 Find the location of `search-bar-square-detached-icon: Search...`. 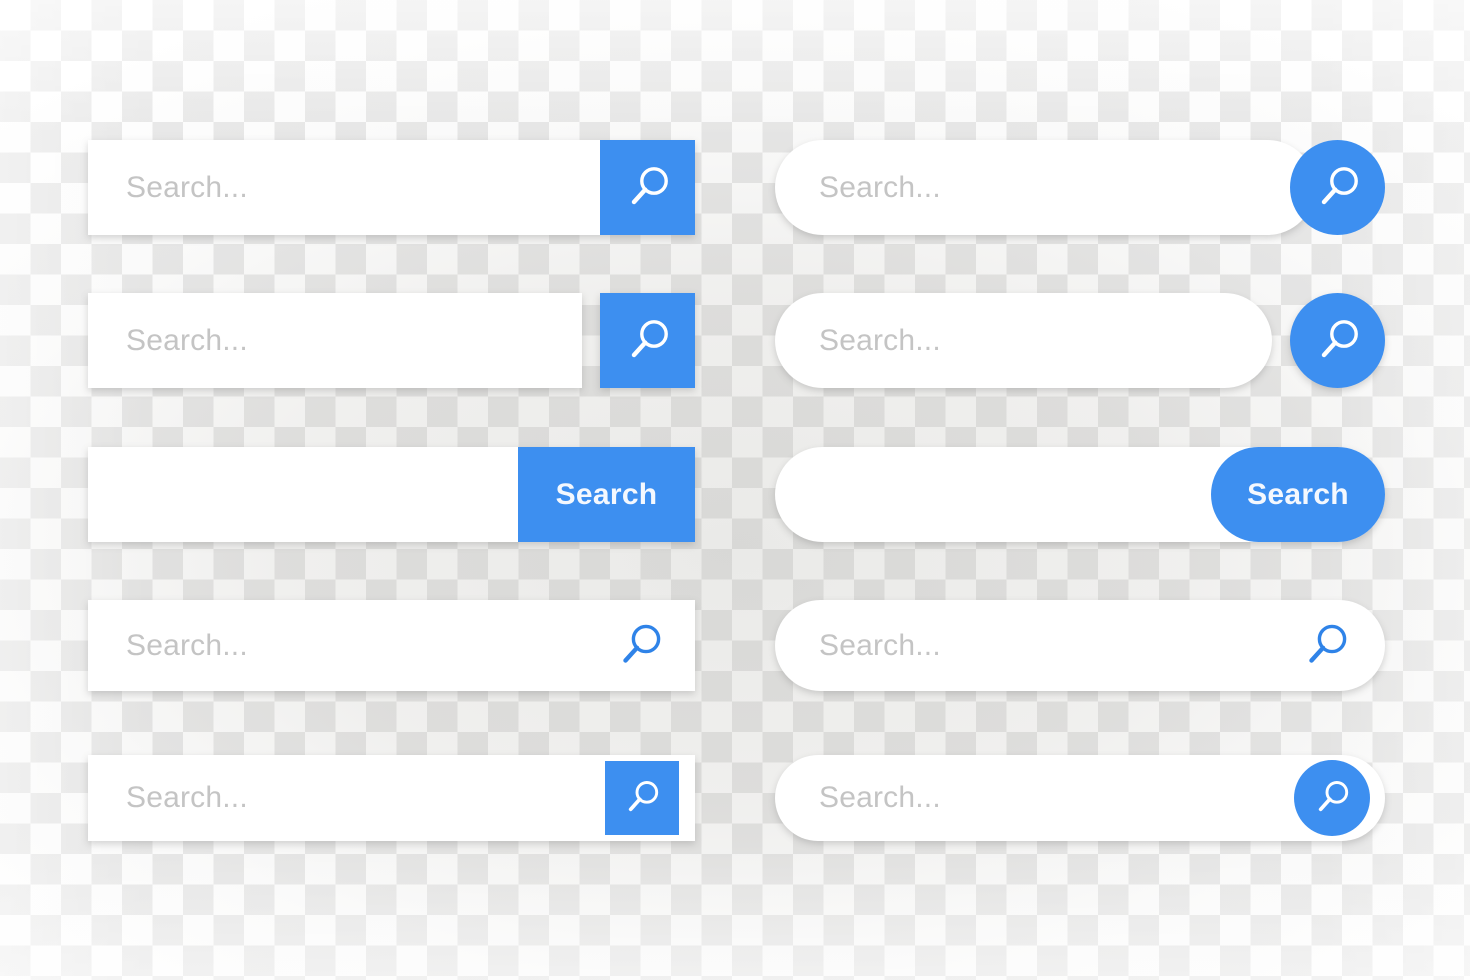

search-bar-square-detached-icon: Search... is located at coordinates (391, 340).